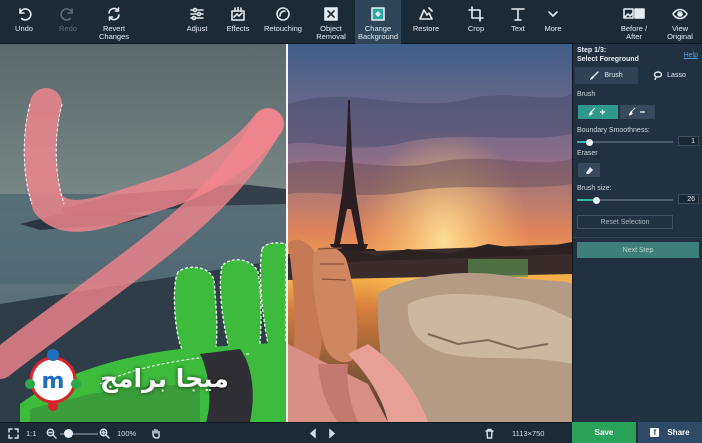 The image size is (702, 443). I want to click on boundary-smoothness-label: Boundary Smoothness:, so click(613, 130).